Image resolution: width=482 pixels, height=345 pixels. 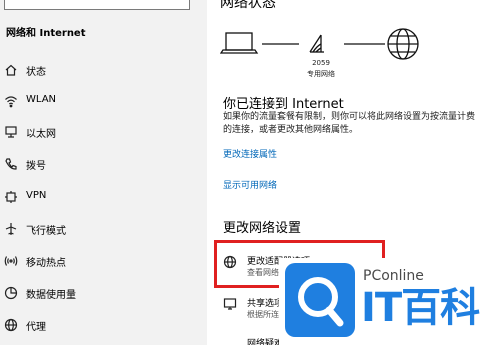 I want to click on sidebar-item-label: 状态, so click(x=36, y=72).